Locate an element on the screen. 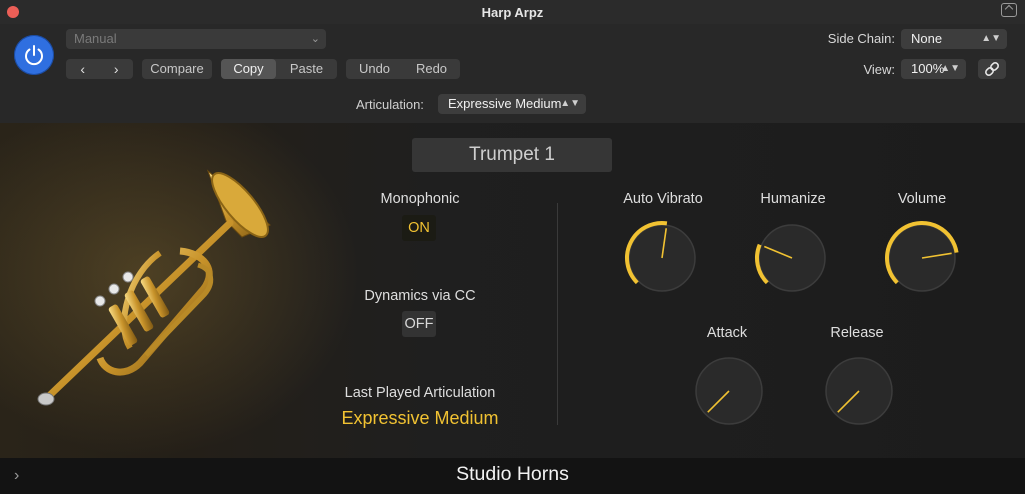 The height and width of the screenshot is (494, 1025). humanize-label: Humanize is located at coordinates (793, 199).